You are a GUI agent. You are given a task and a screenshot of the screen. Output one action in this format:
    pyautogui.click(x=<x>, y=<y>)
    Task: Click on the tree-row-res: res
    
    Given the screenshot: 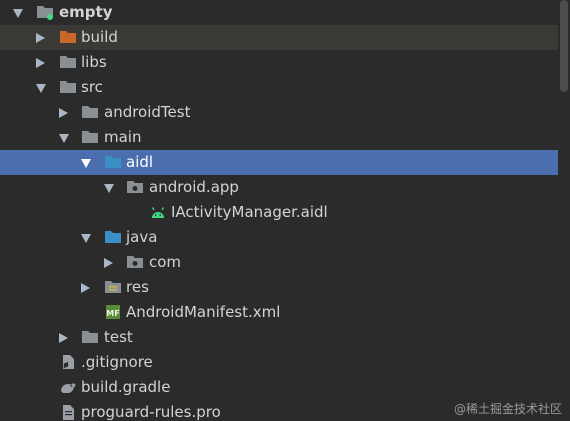 What is the action you would take?
    pyautogui.click(x=280, y=287)
    